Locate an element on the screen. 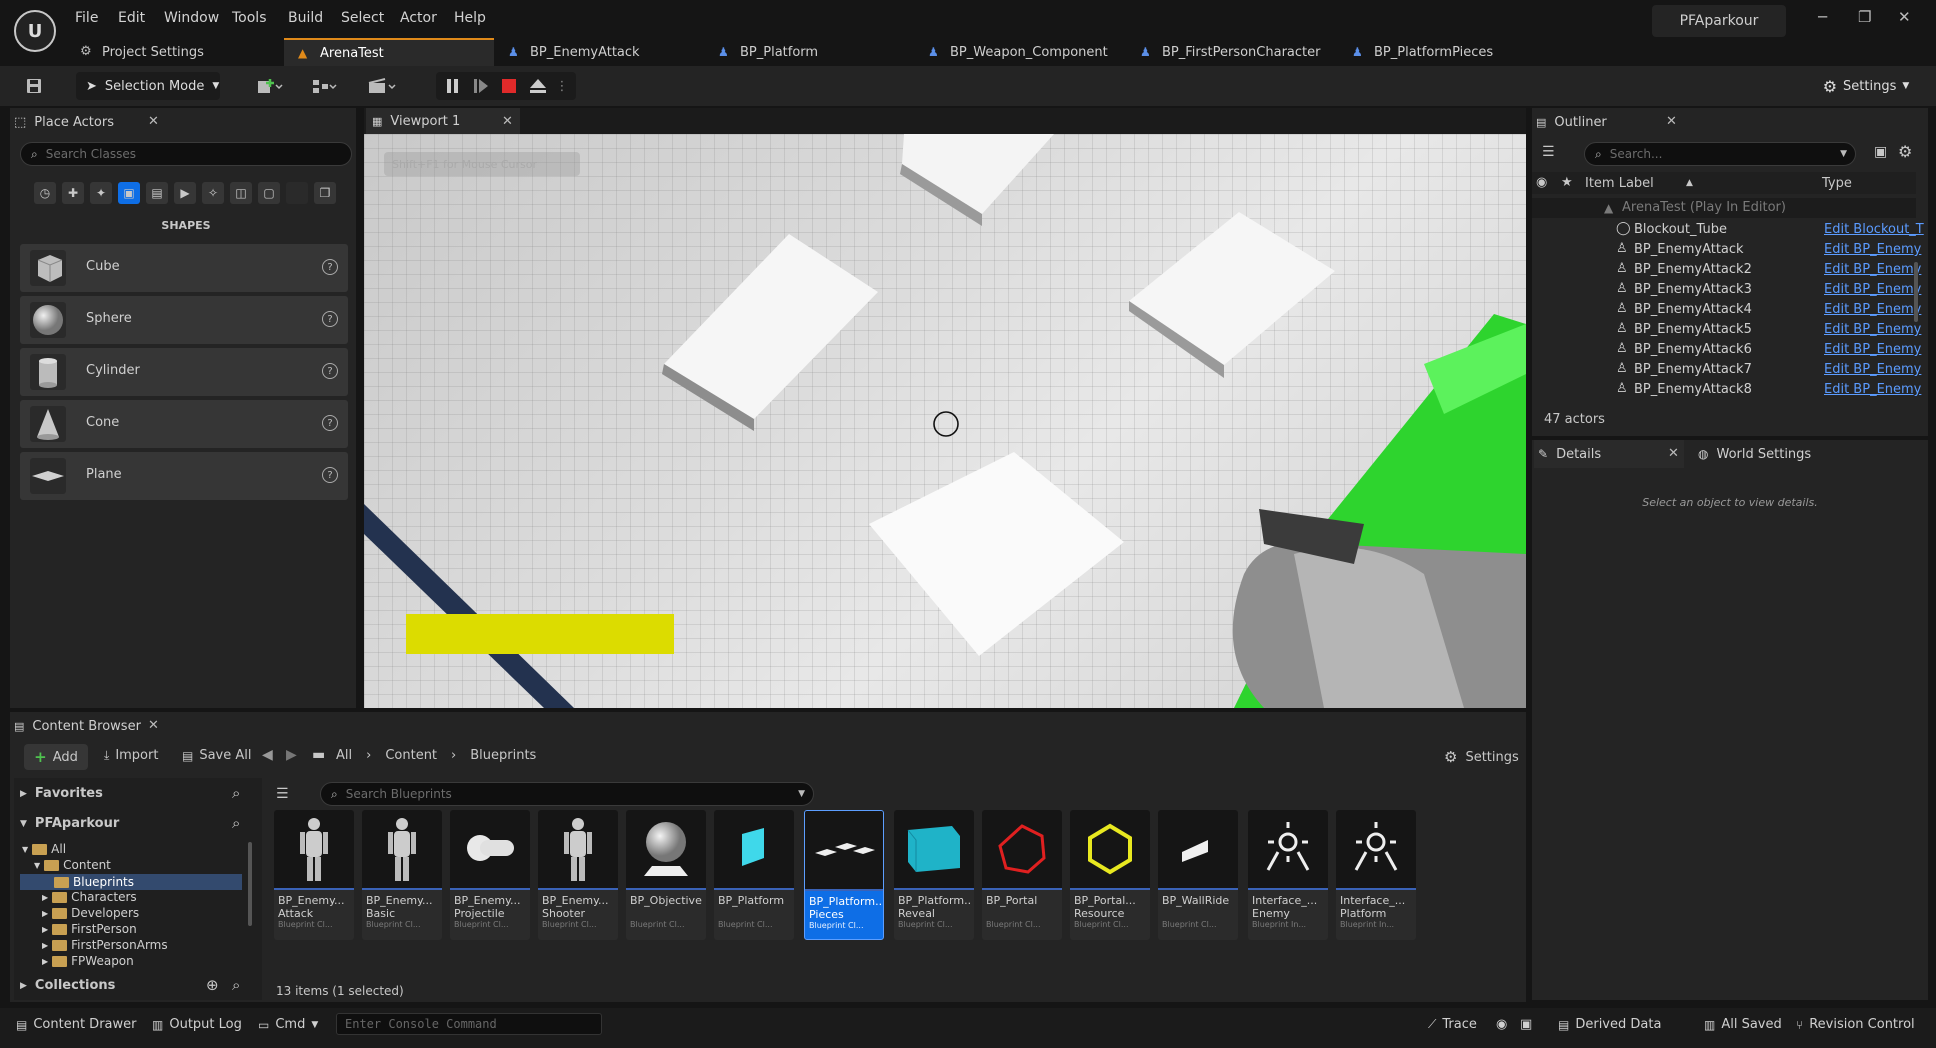  volumes-icon: ◫ is located at coordinates (241, 193).